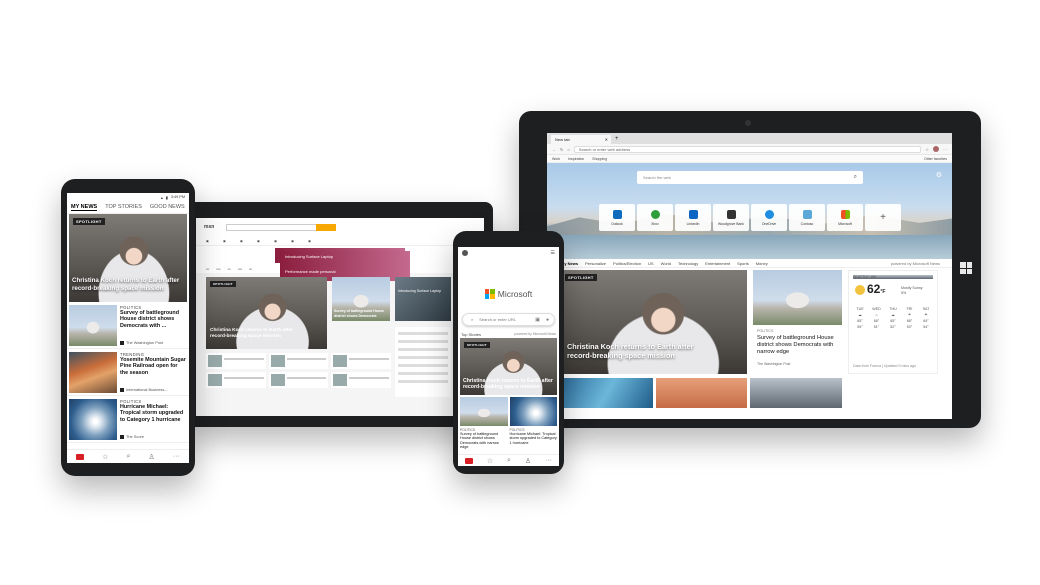  I want to click on camera-icon: ▣, so click(537, 320).